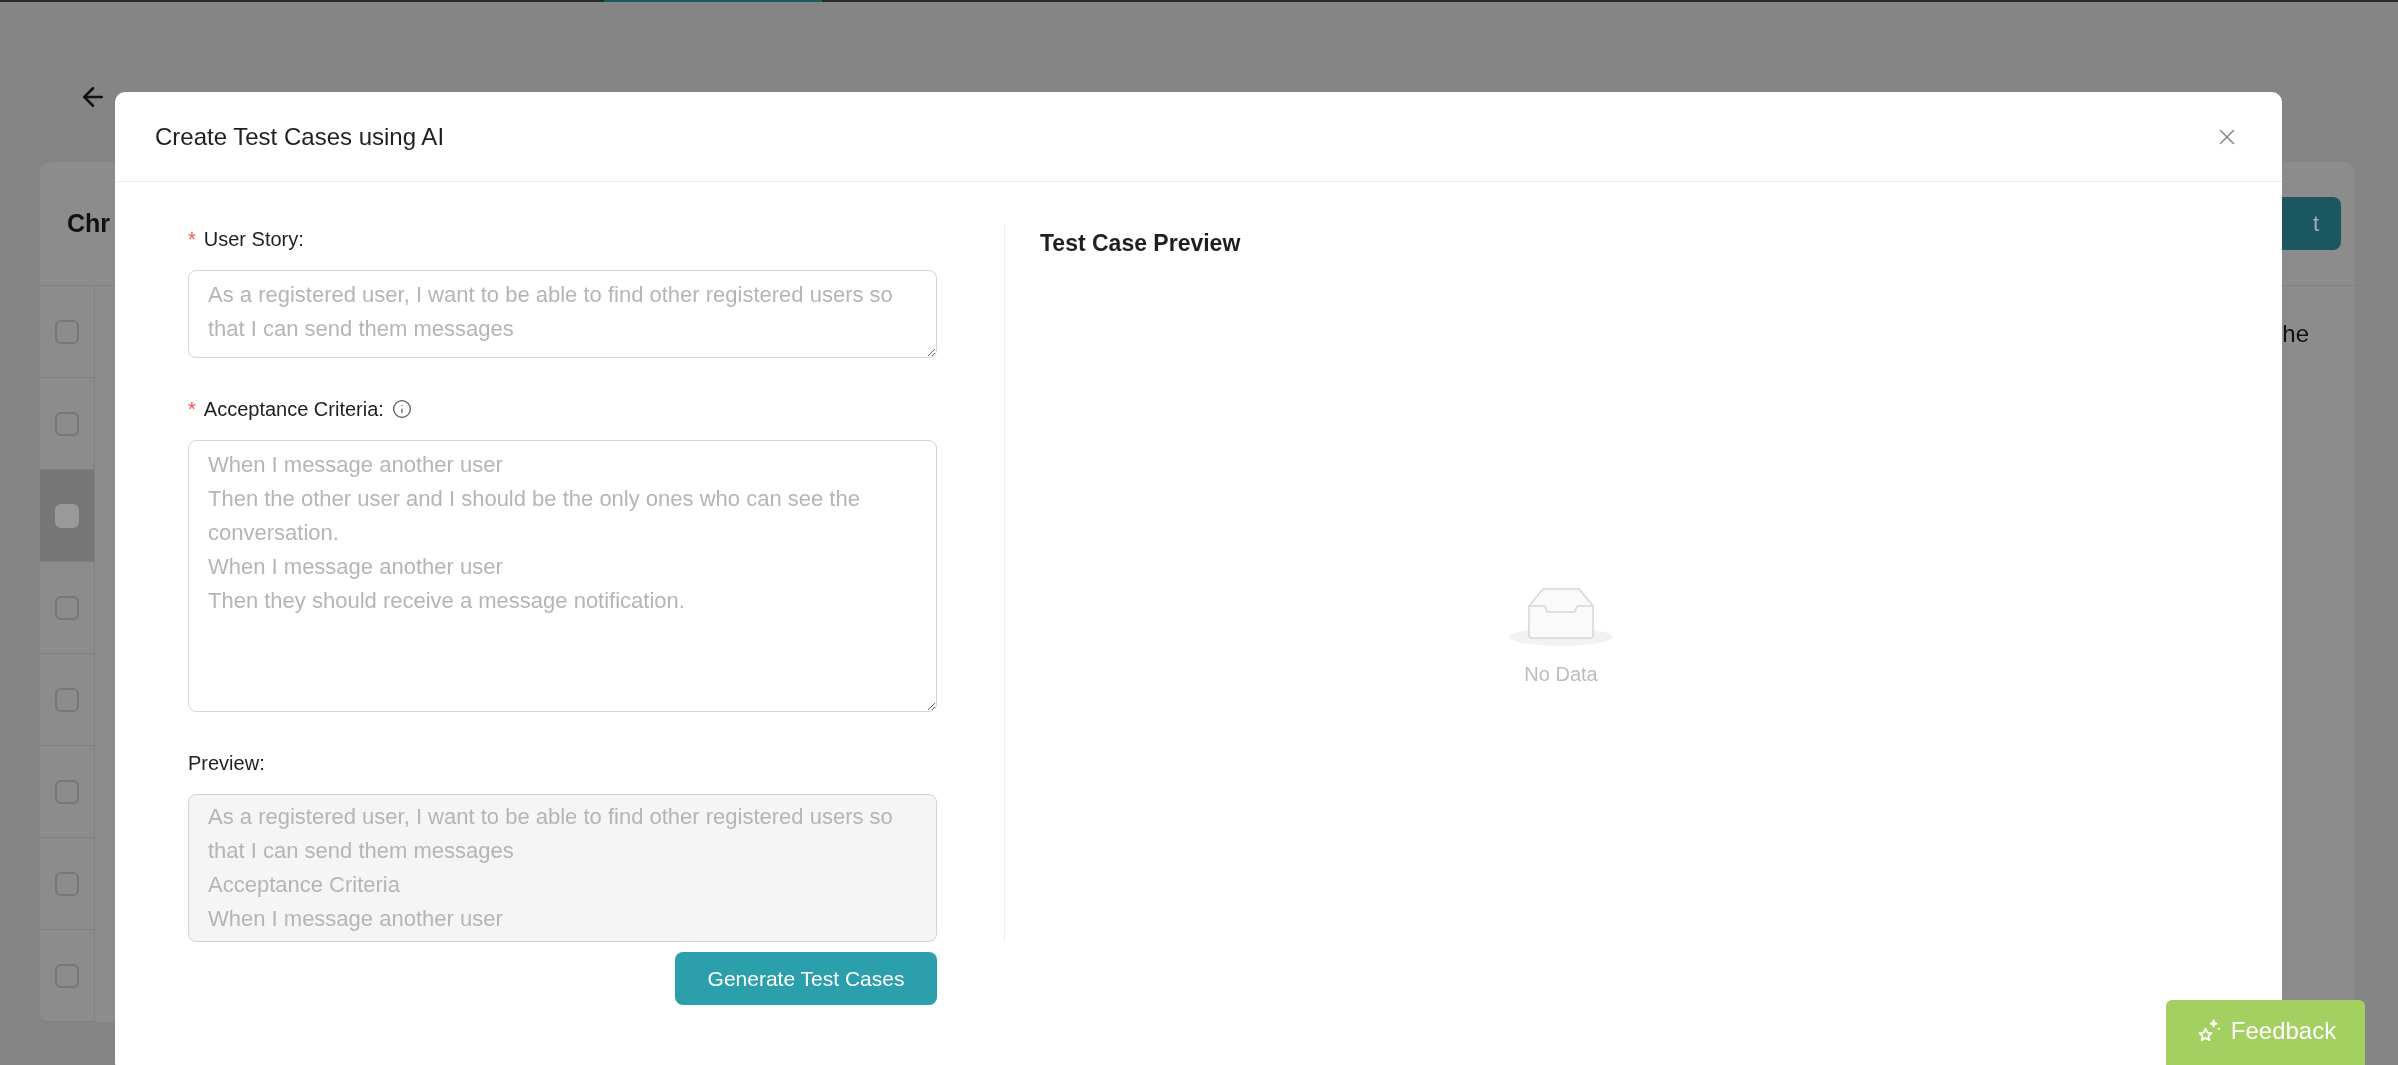  I want to click on field-label: User Story:, so click(253, 239).